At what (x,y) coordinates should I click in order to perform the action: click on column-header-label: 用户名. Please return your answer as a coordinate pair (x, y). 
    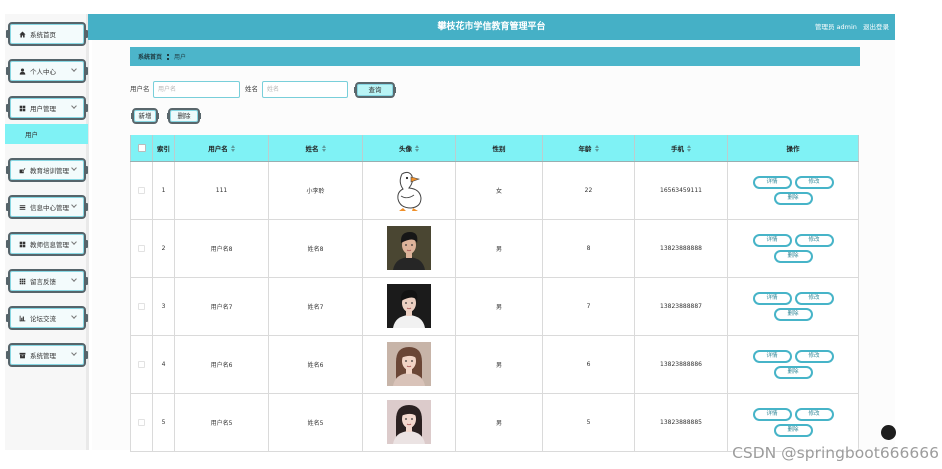
    Looking at the image, I should click on (218, 148).